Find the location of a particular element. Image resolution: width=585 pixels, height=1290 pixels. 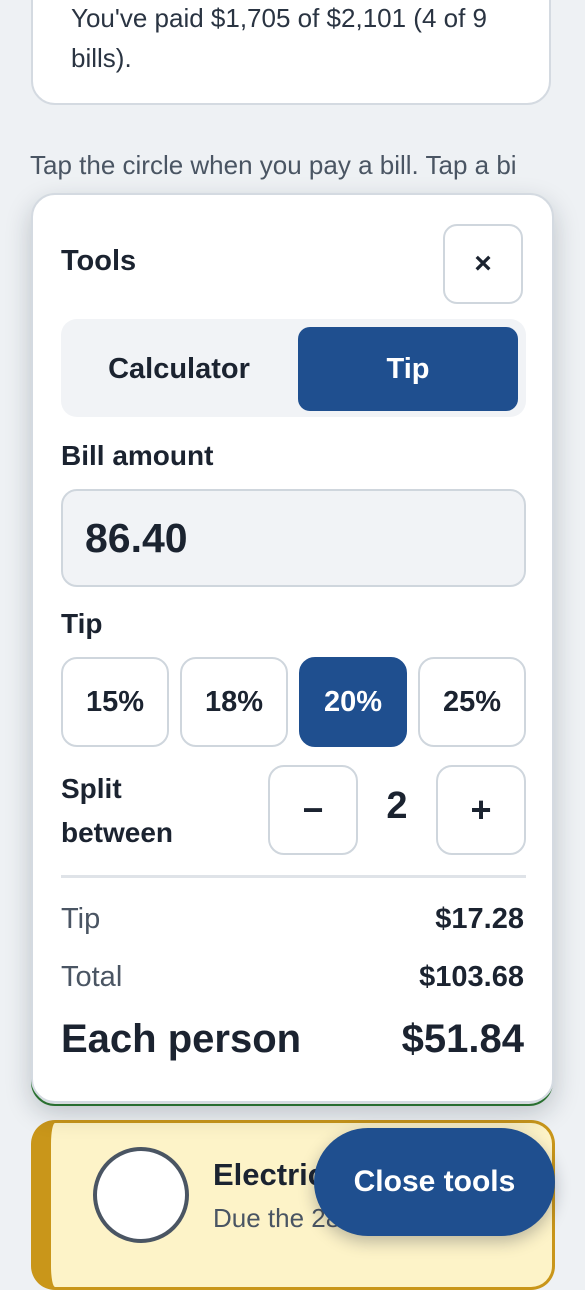

bill-amount-input: 86.40 is located at coordinates (293, 538).